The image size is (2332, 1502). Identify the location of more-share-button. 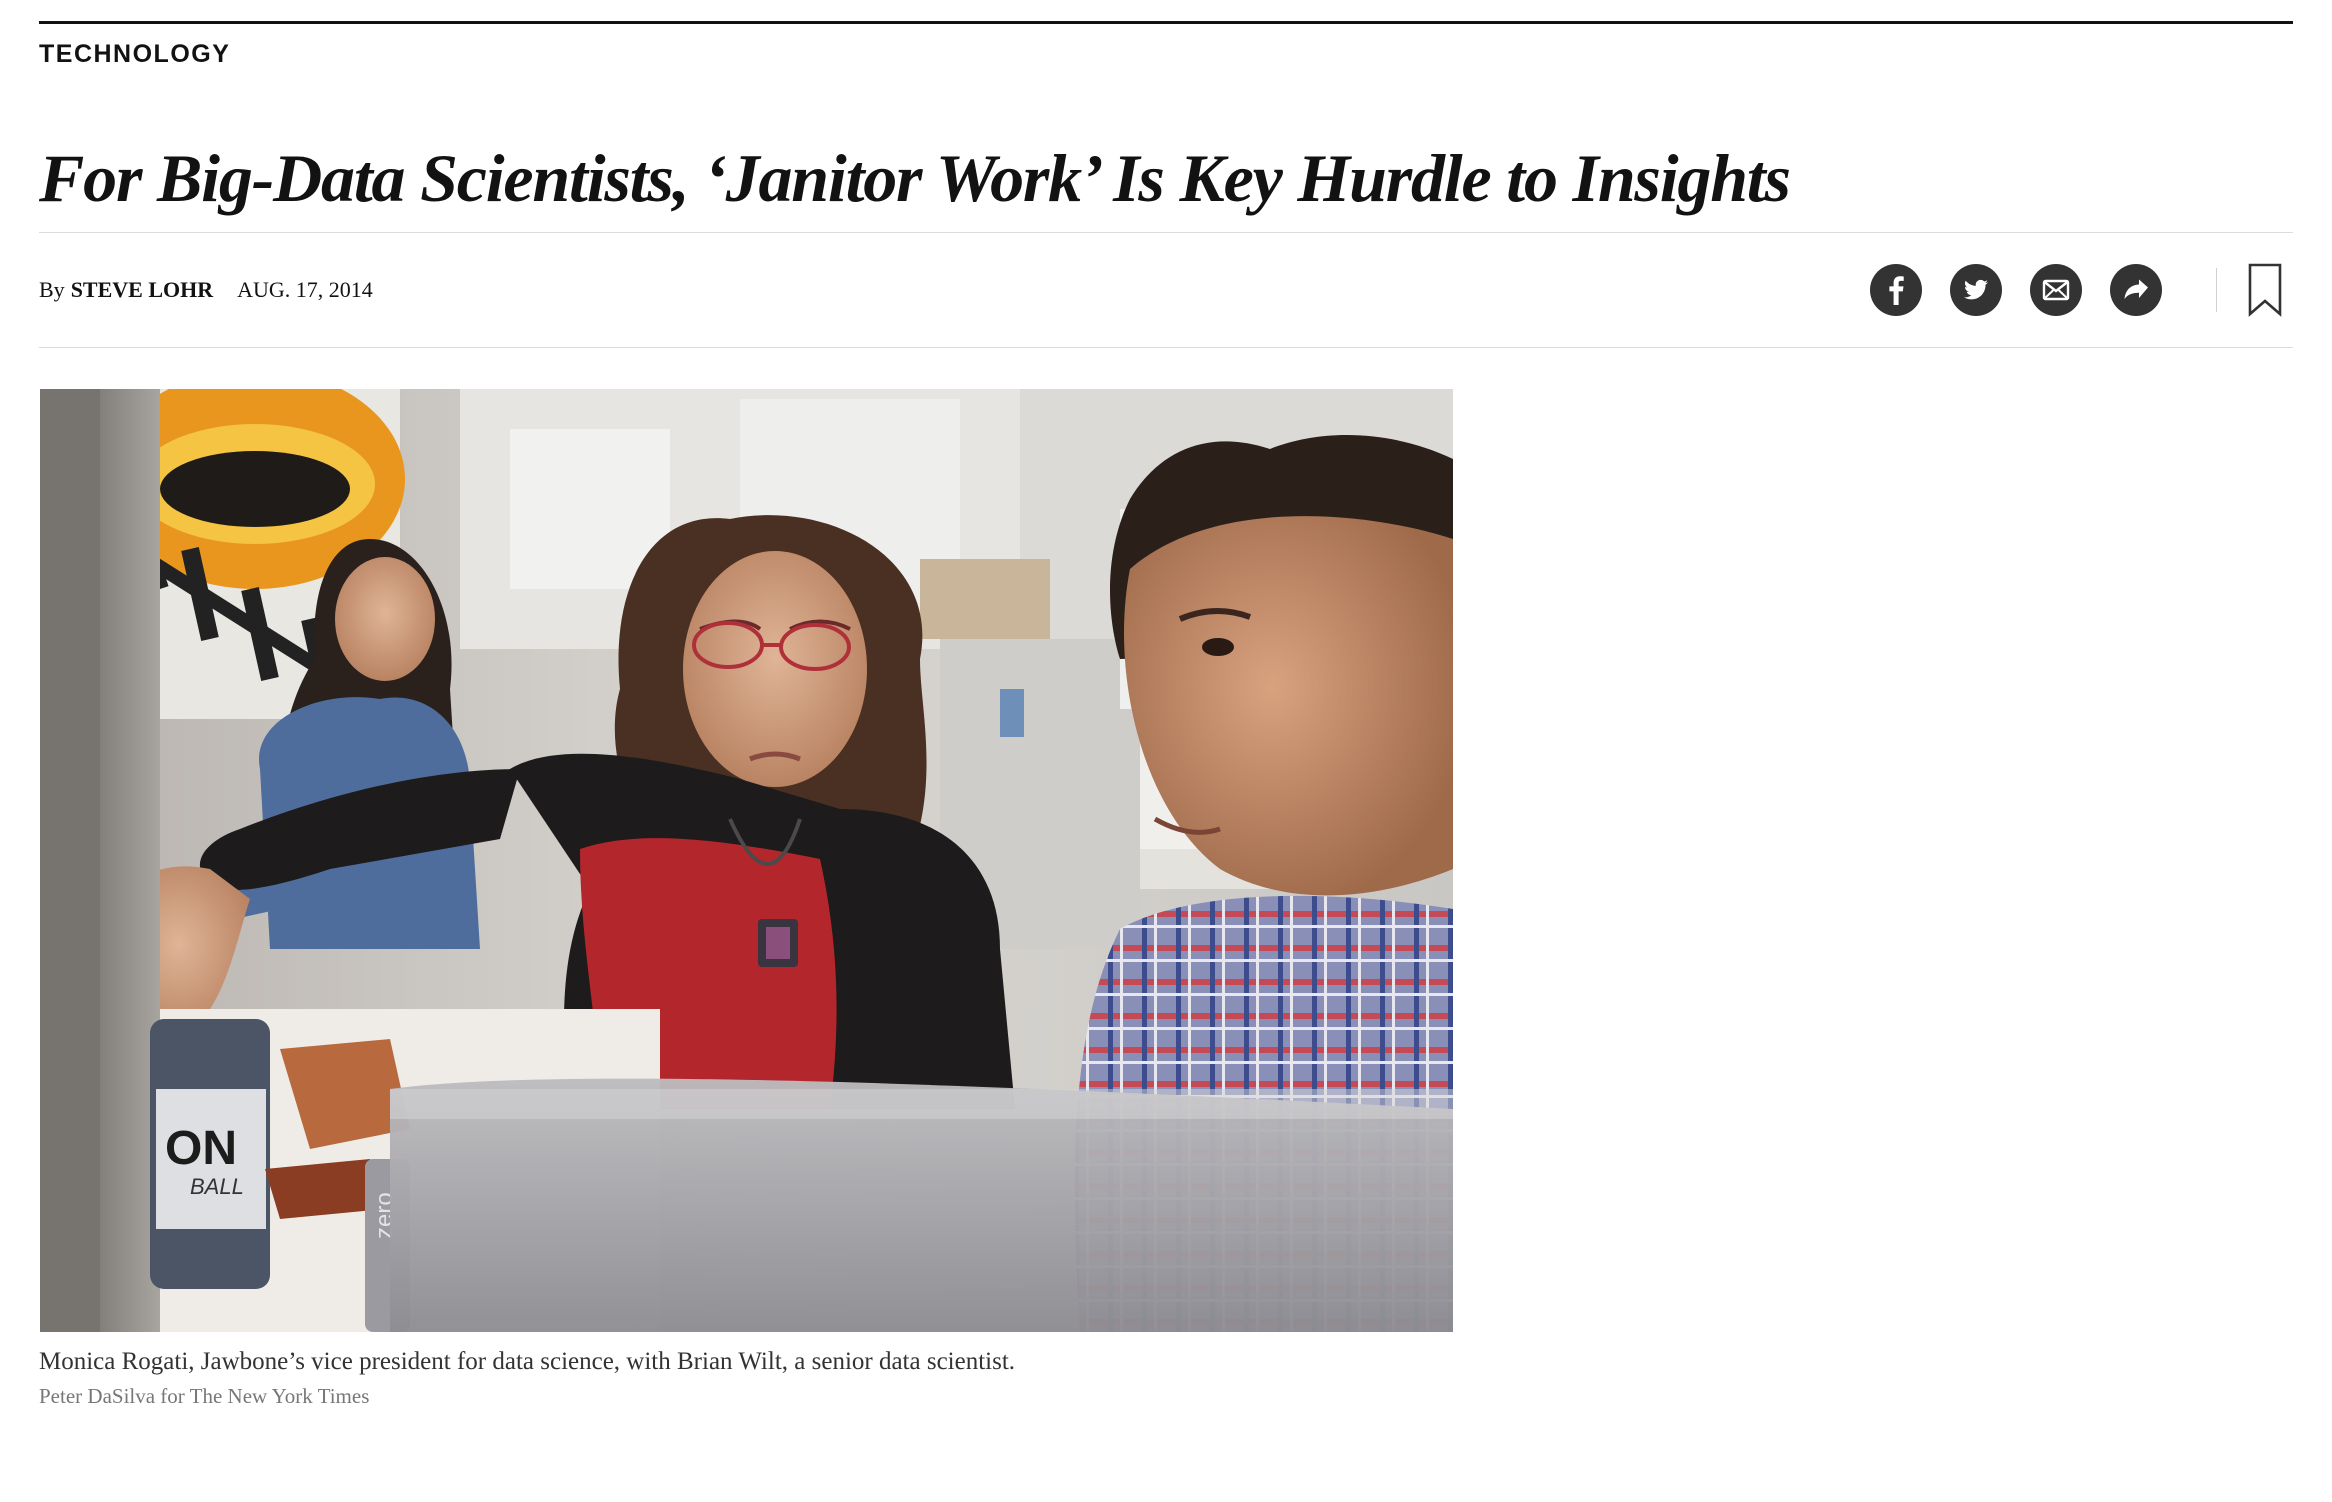
(2136, 290).